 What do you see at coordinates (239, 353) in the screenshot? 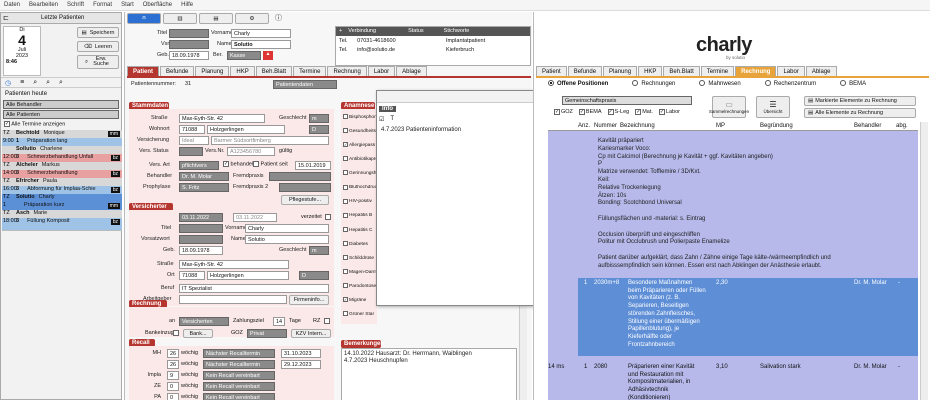
I see `recall-type-dropdown: Nächster Recalltermin` at bounding box center [239, 353].